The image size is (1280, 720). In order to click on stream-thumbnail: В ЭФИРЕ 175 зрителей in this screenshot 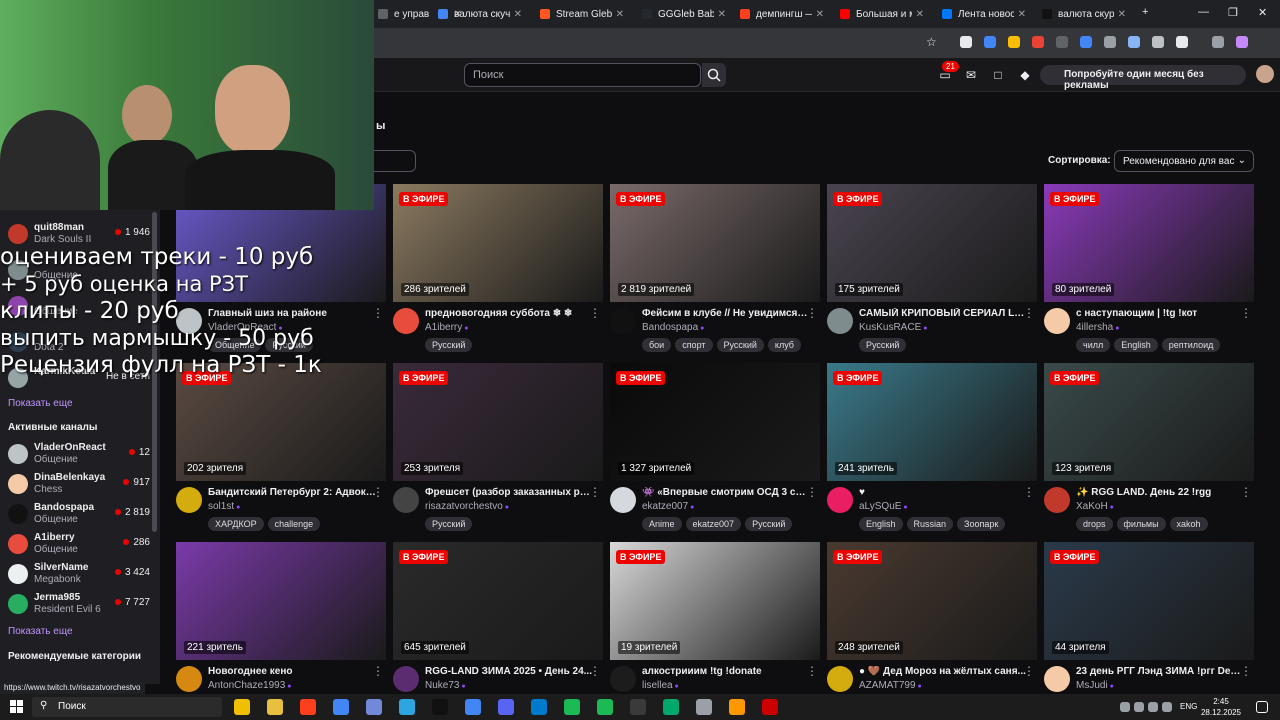, I will do `click(932, 243)`.